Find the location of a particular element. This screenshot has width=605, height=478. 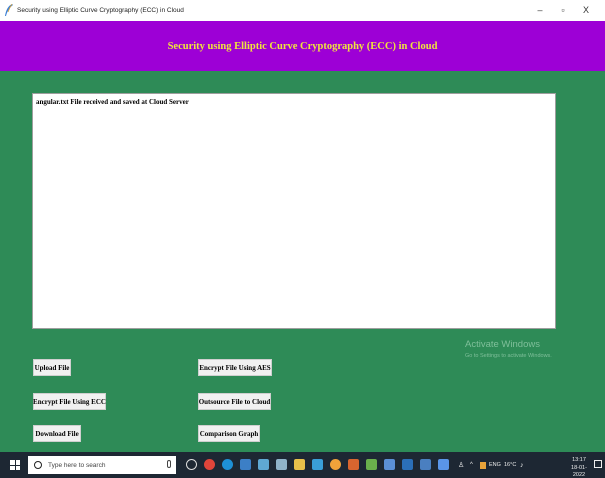

app-icon-dark is located at coordinates (425, 464).